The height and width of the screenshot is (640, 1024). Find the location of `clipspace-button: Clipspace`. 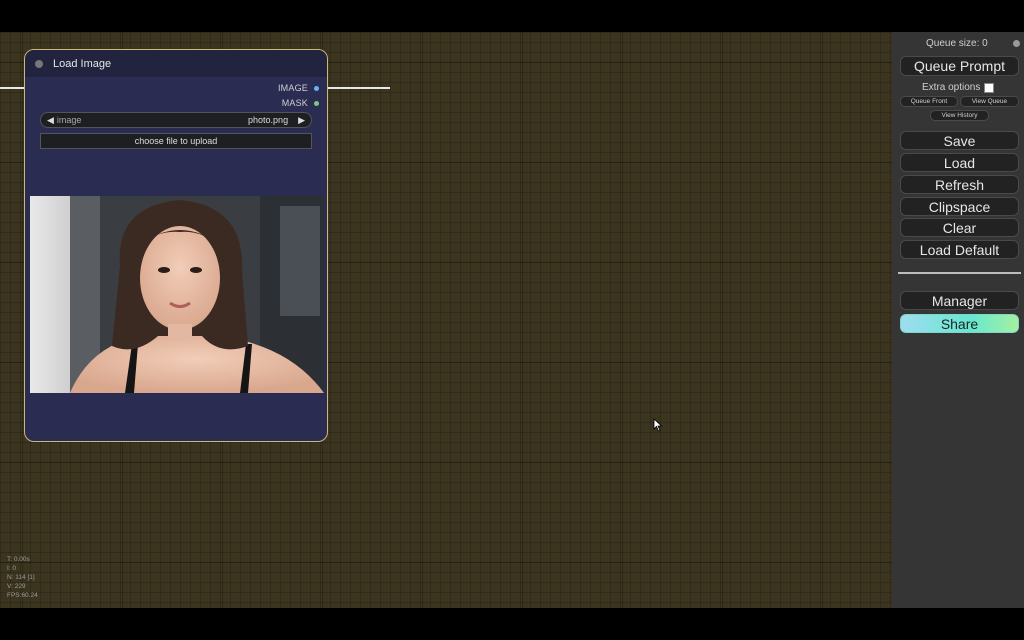

clipspace-button: Clipspace is located at coordinates (959, 206).